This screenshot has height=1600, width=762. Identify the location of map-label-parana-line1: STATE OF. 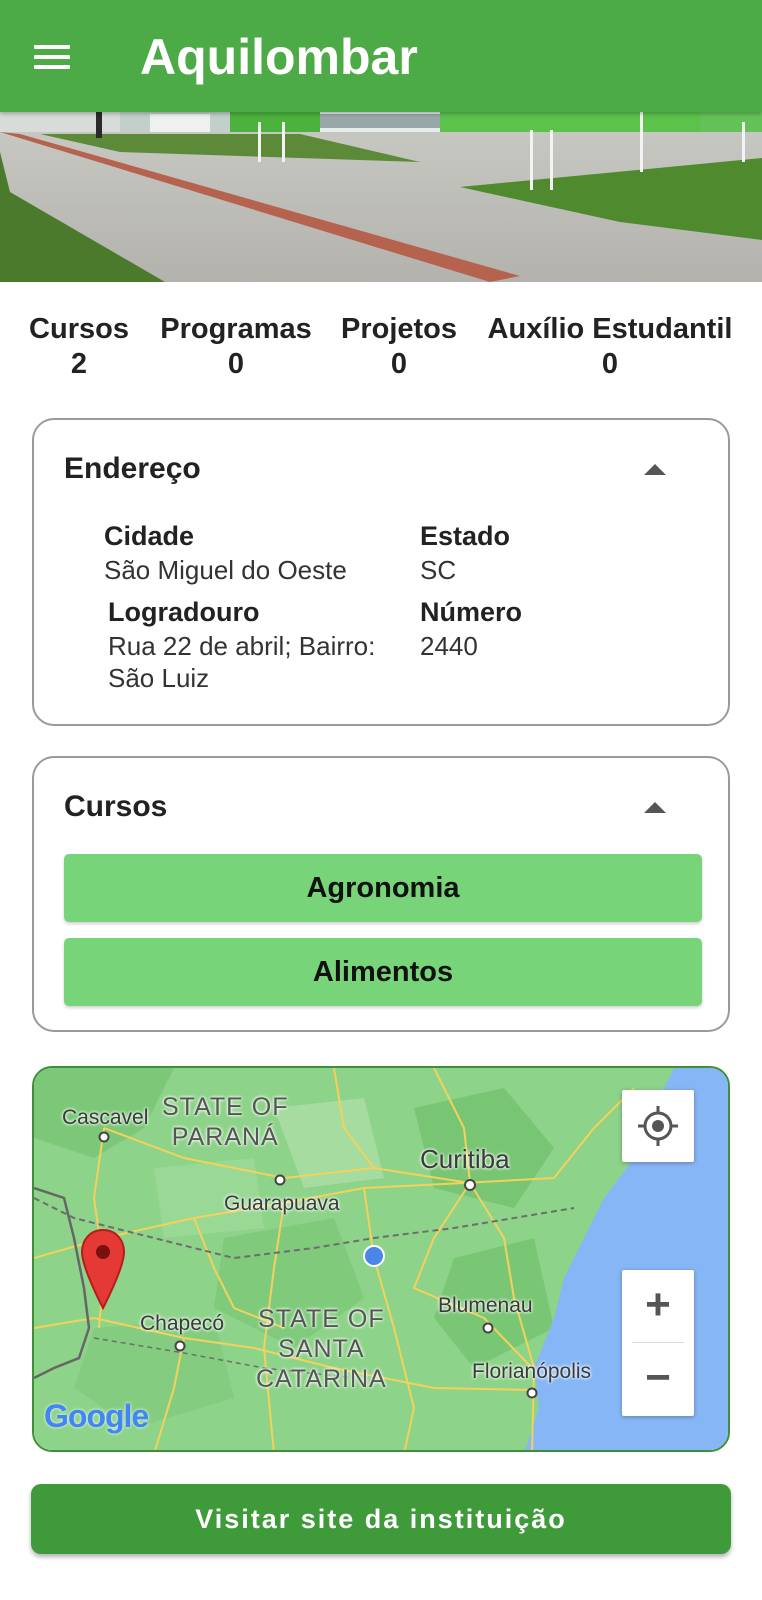
(225, 1107).